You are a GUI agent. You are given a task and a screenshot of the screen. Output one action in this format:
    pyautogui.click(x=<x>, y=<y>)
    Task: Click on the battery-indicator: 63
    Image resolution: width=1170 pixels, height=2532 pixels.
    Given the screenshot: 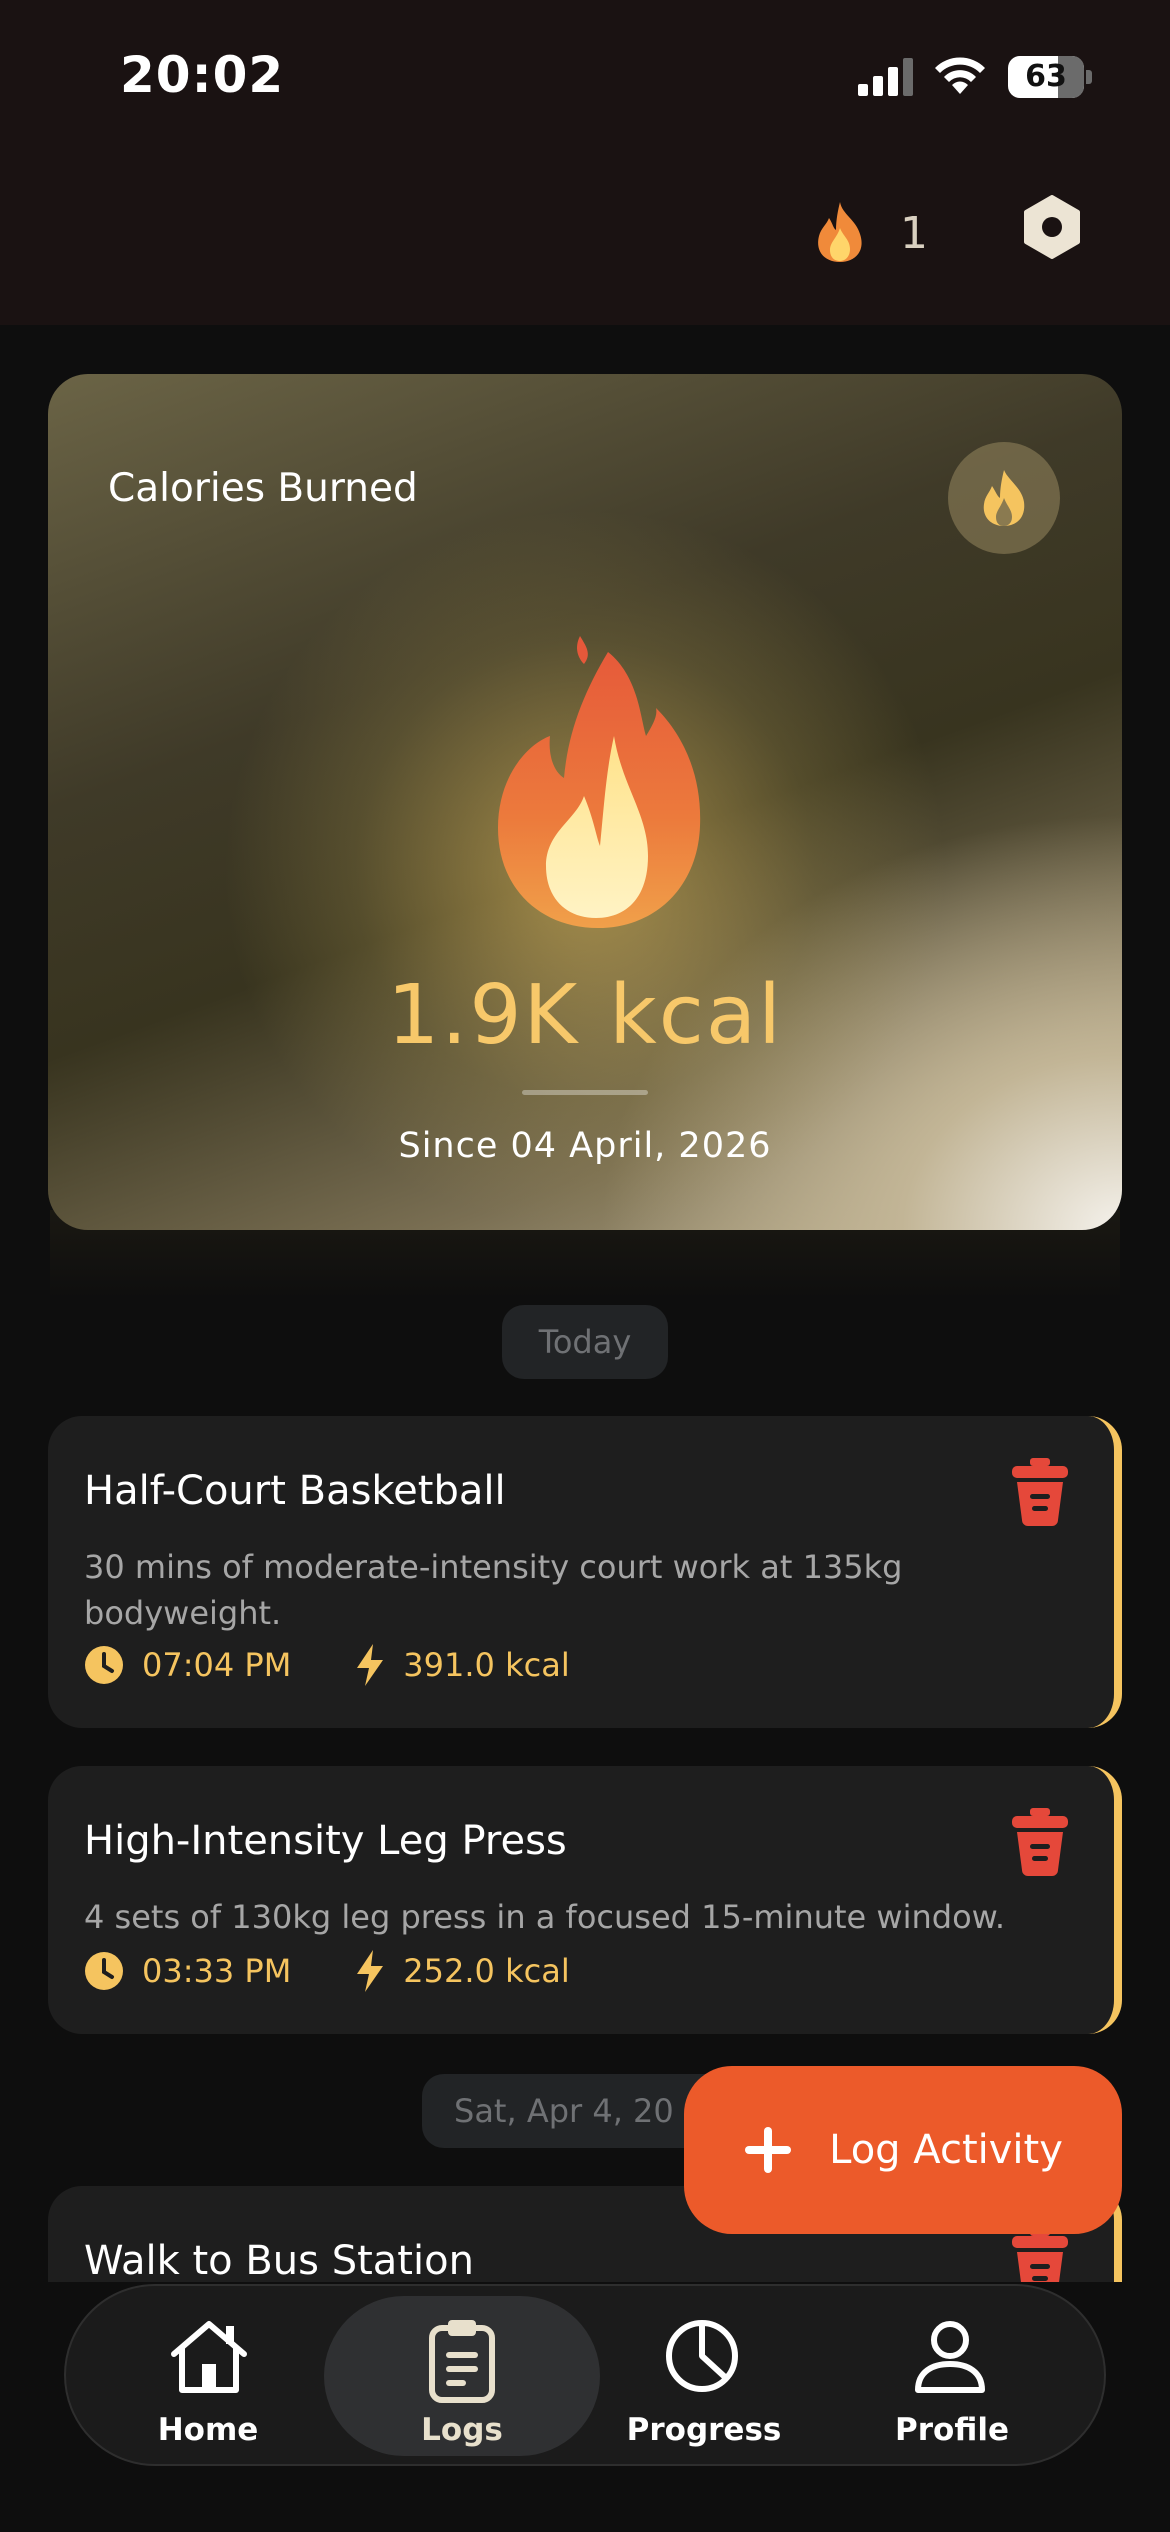 What is the action you would take?
    pyautogui.click(x=1050, y=77)
    